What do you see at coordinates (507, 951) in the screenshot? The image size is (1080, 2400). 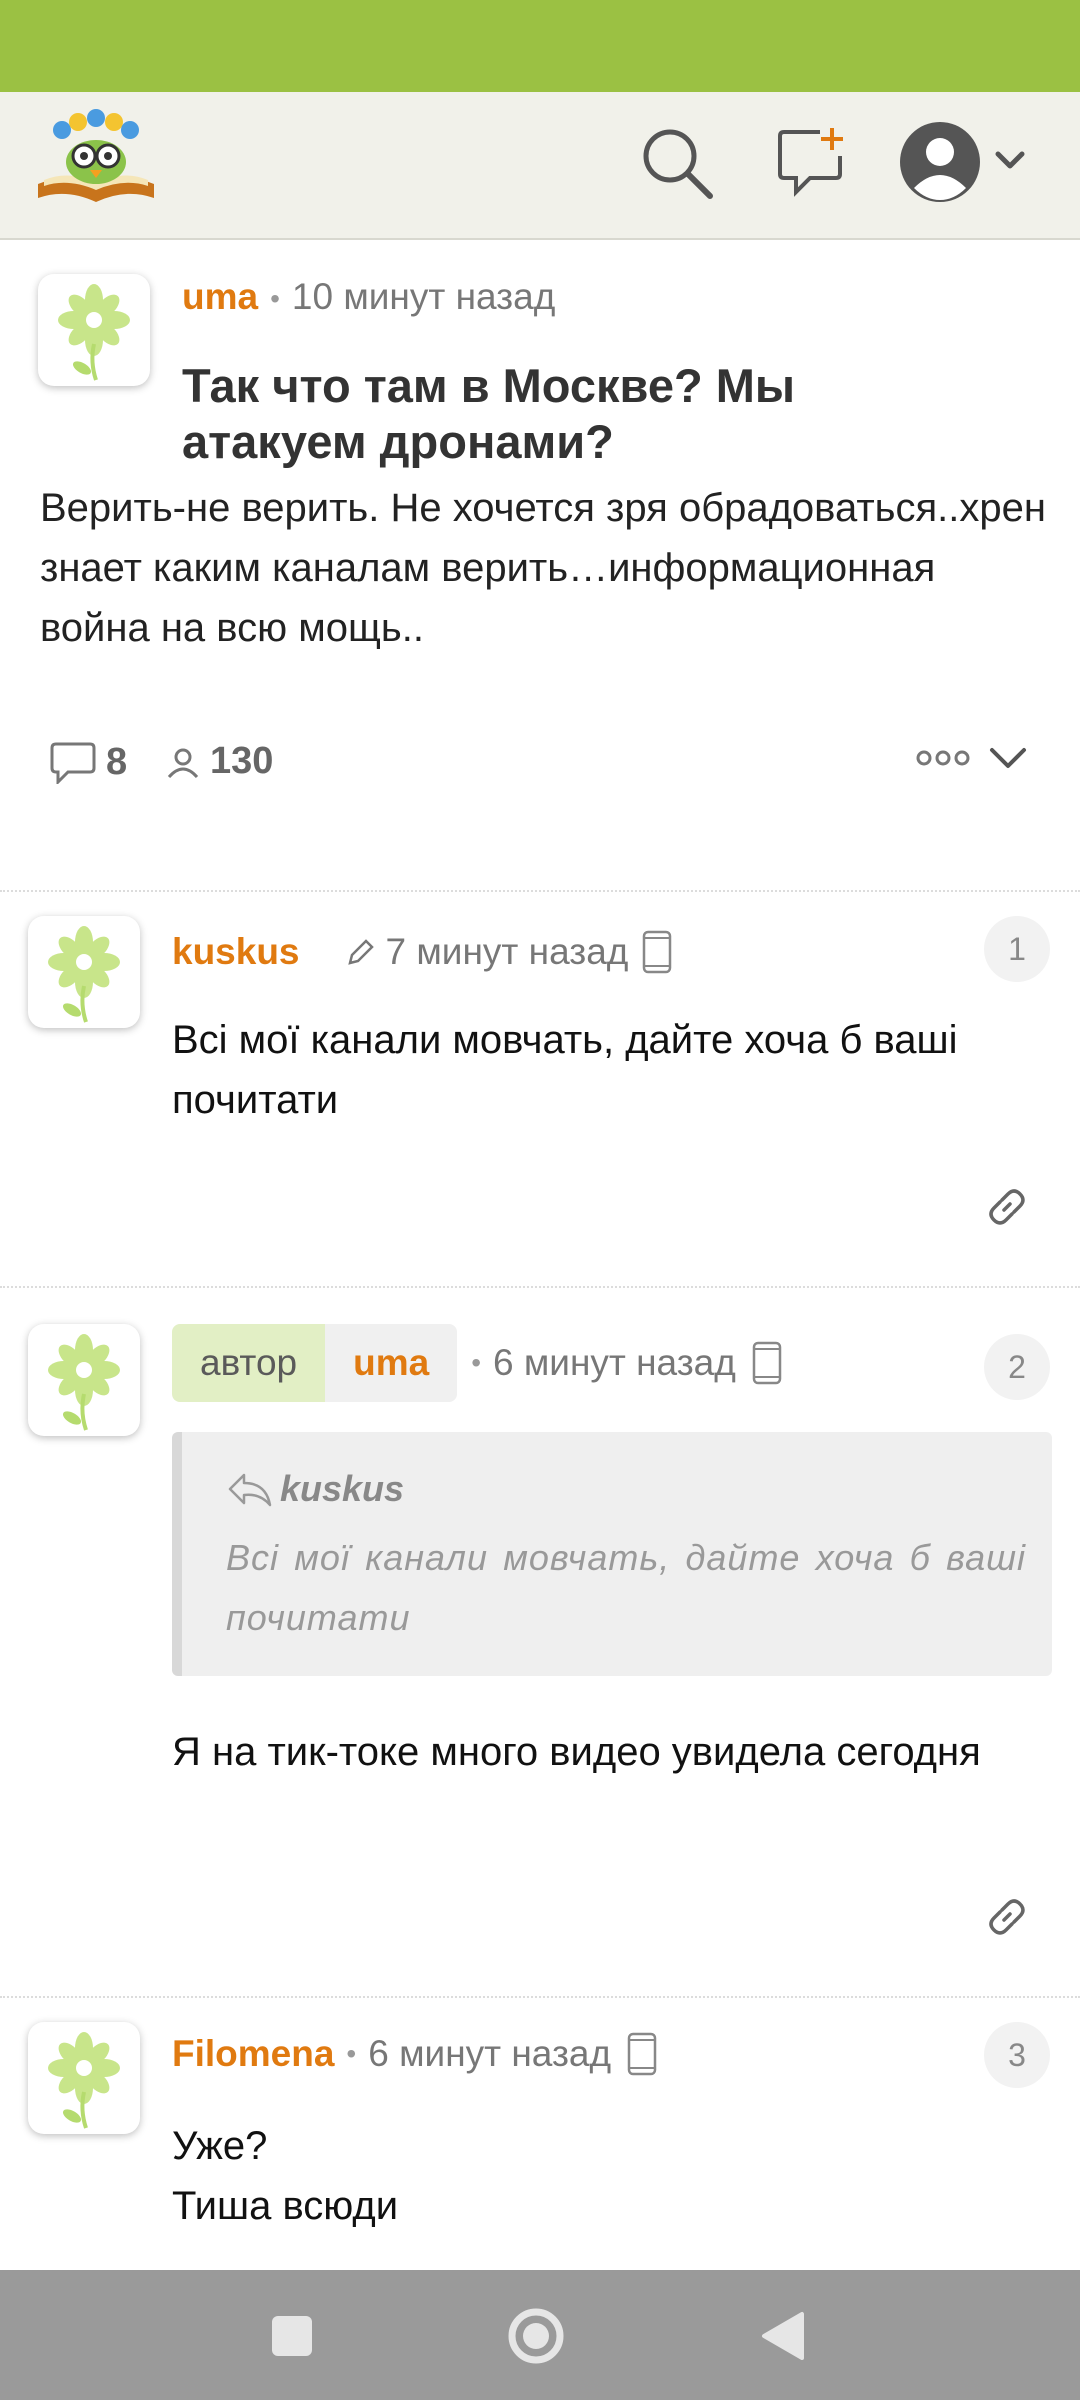 I see `comment-time: 7 минут назад` at bounding box center [507, 951].